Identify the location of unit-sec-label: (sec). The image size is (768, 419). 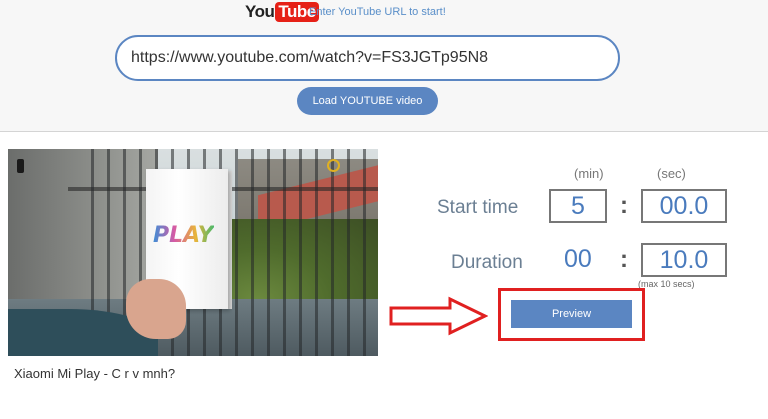
(671, 173).